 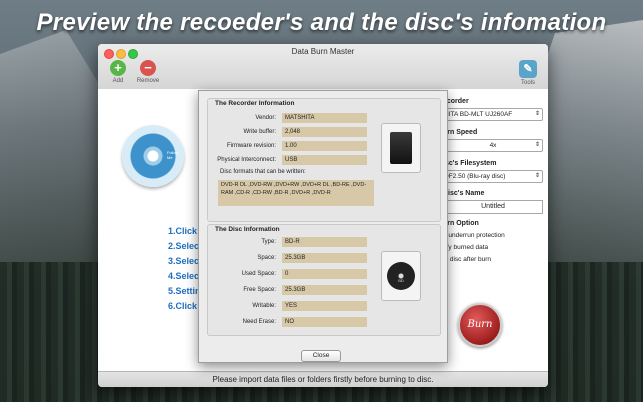 I want to click on drive-icon, so click(x=401, y=148).